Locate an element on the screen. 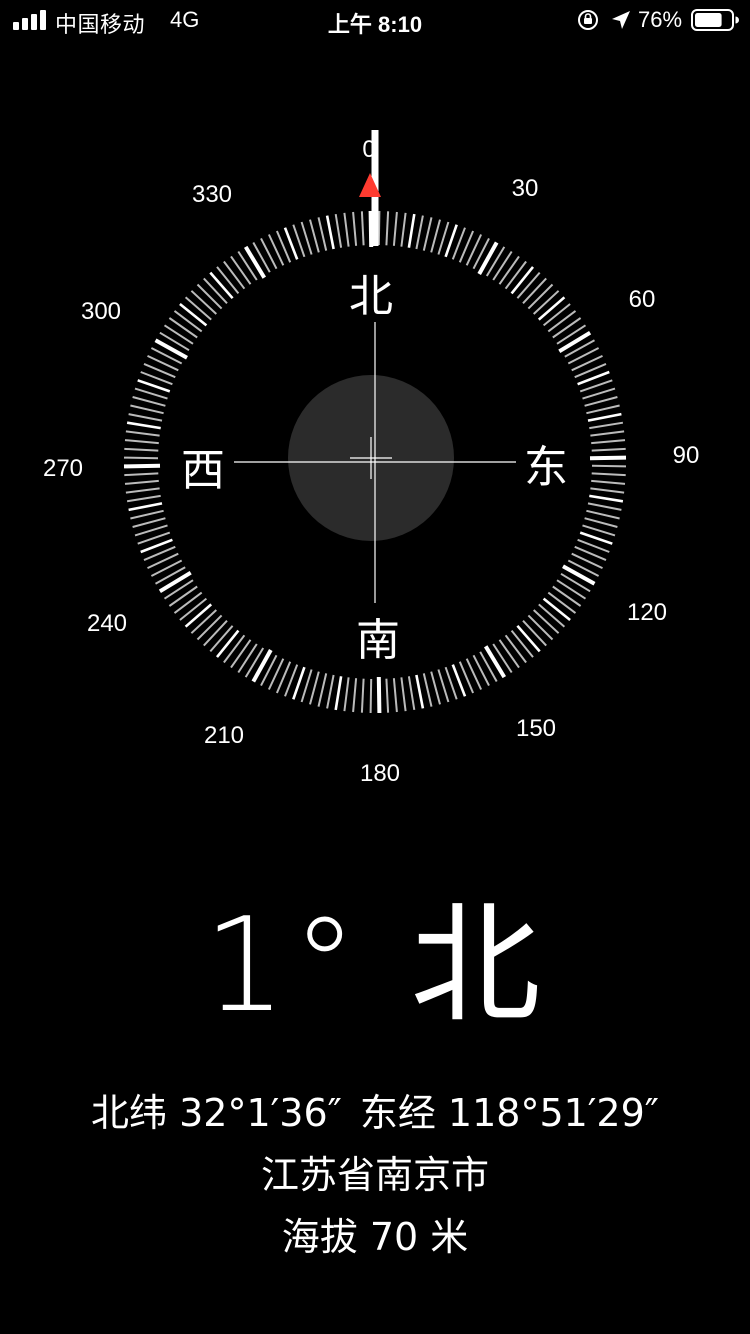  degree-label-330: 330 is located at coordinates (212, 194).